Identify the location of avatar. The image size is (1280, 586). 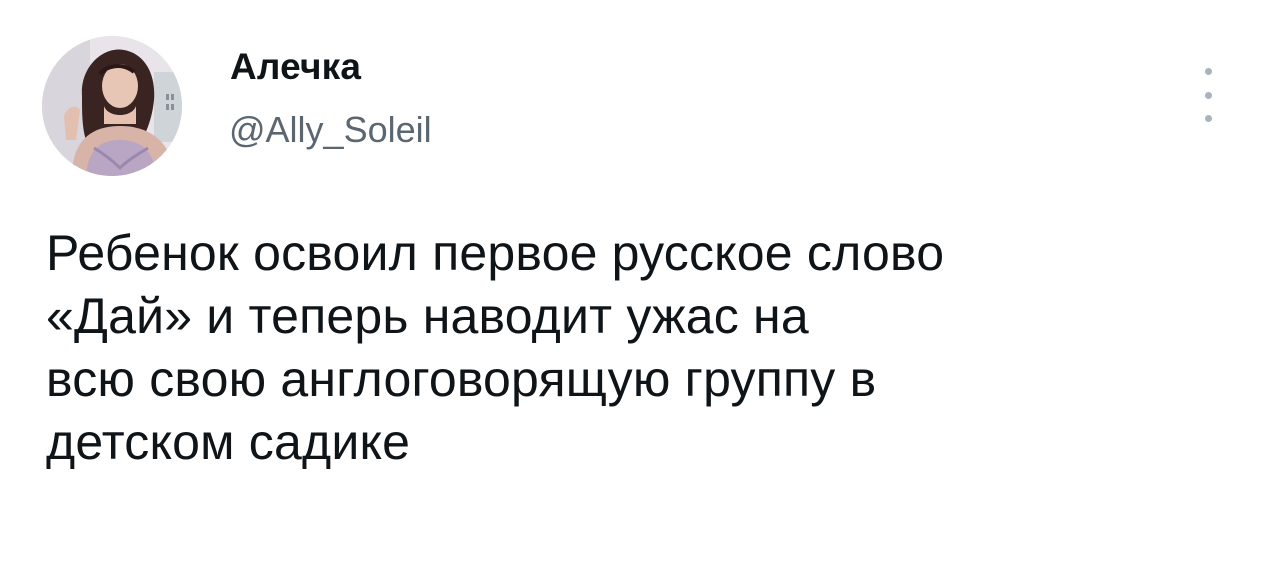
(112, 106).